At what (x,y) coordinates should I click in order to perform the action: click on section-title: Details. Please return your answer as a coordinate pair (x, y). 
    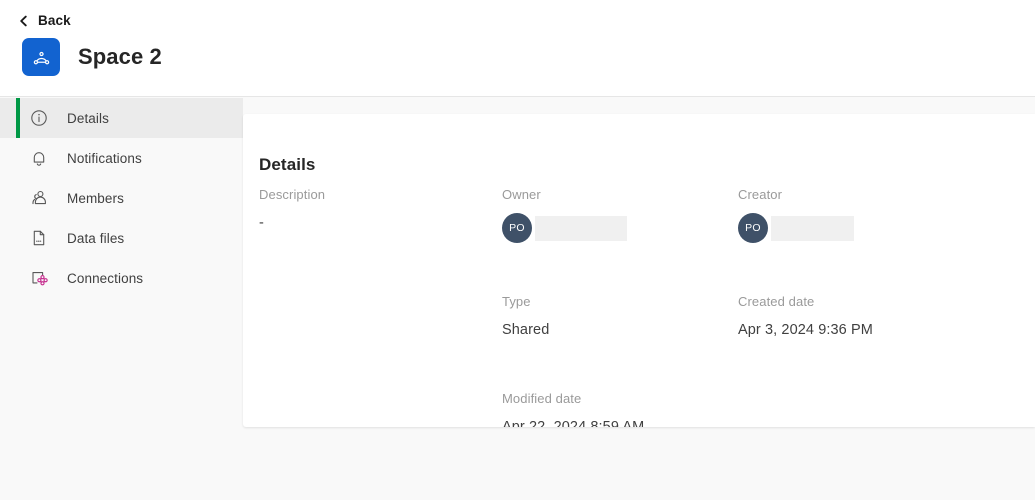
    Looking at the image, I should click on (287, 165).